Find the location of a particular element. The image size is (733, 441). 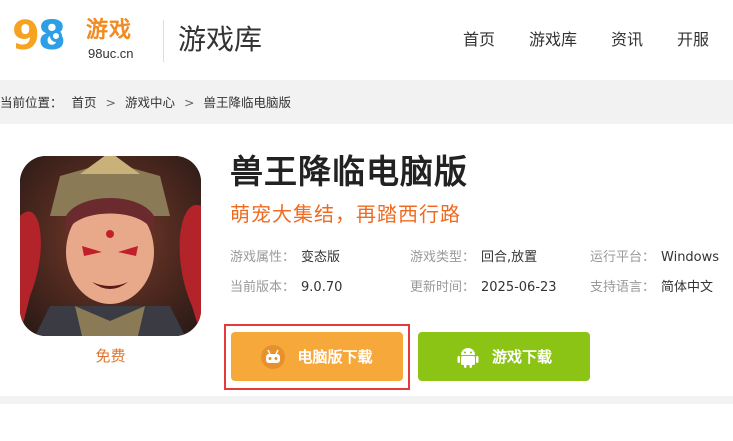

attribute-row: 游戏属性： 变态版 游戏类型： 回合,放置 运行平台： Windows is located at coordinates (480, 263).